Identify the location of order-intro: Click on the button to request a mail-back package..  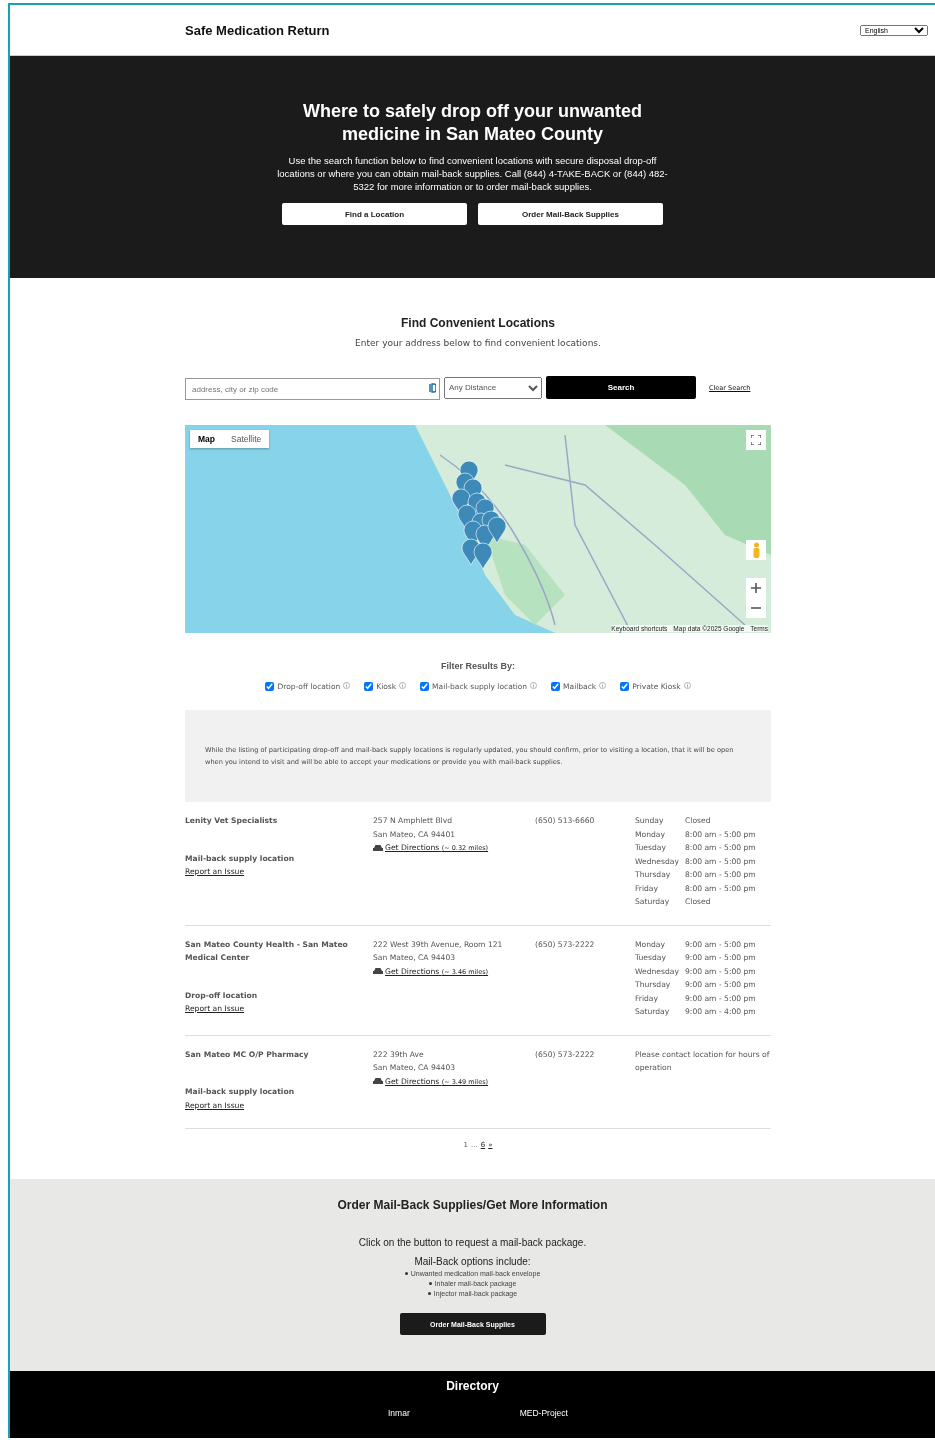
(472, 1242).